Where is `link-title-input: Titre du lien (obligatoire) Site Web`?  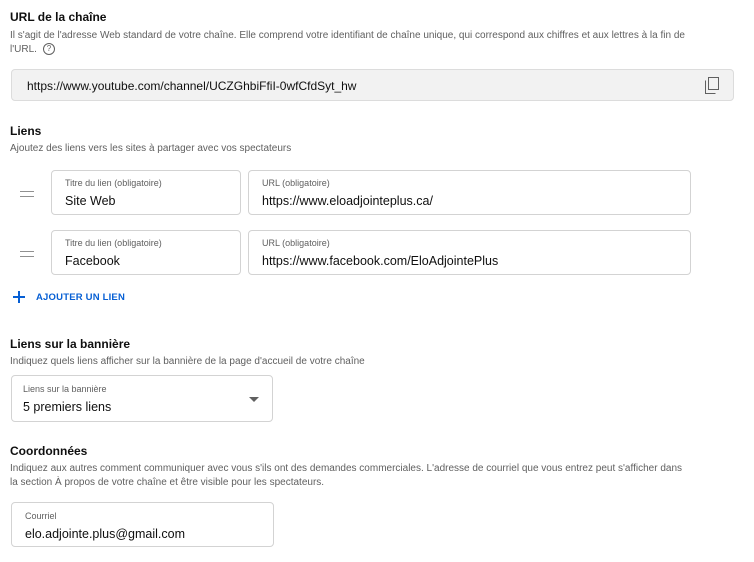 link-title-input: Titre du lien (obligatoire) Site Web is located at coordinates (146, 192).